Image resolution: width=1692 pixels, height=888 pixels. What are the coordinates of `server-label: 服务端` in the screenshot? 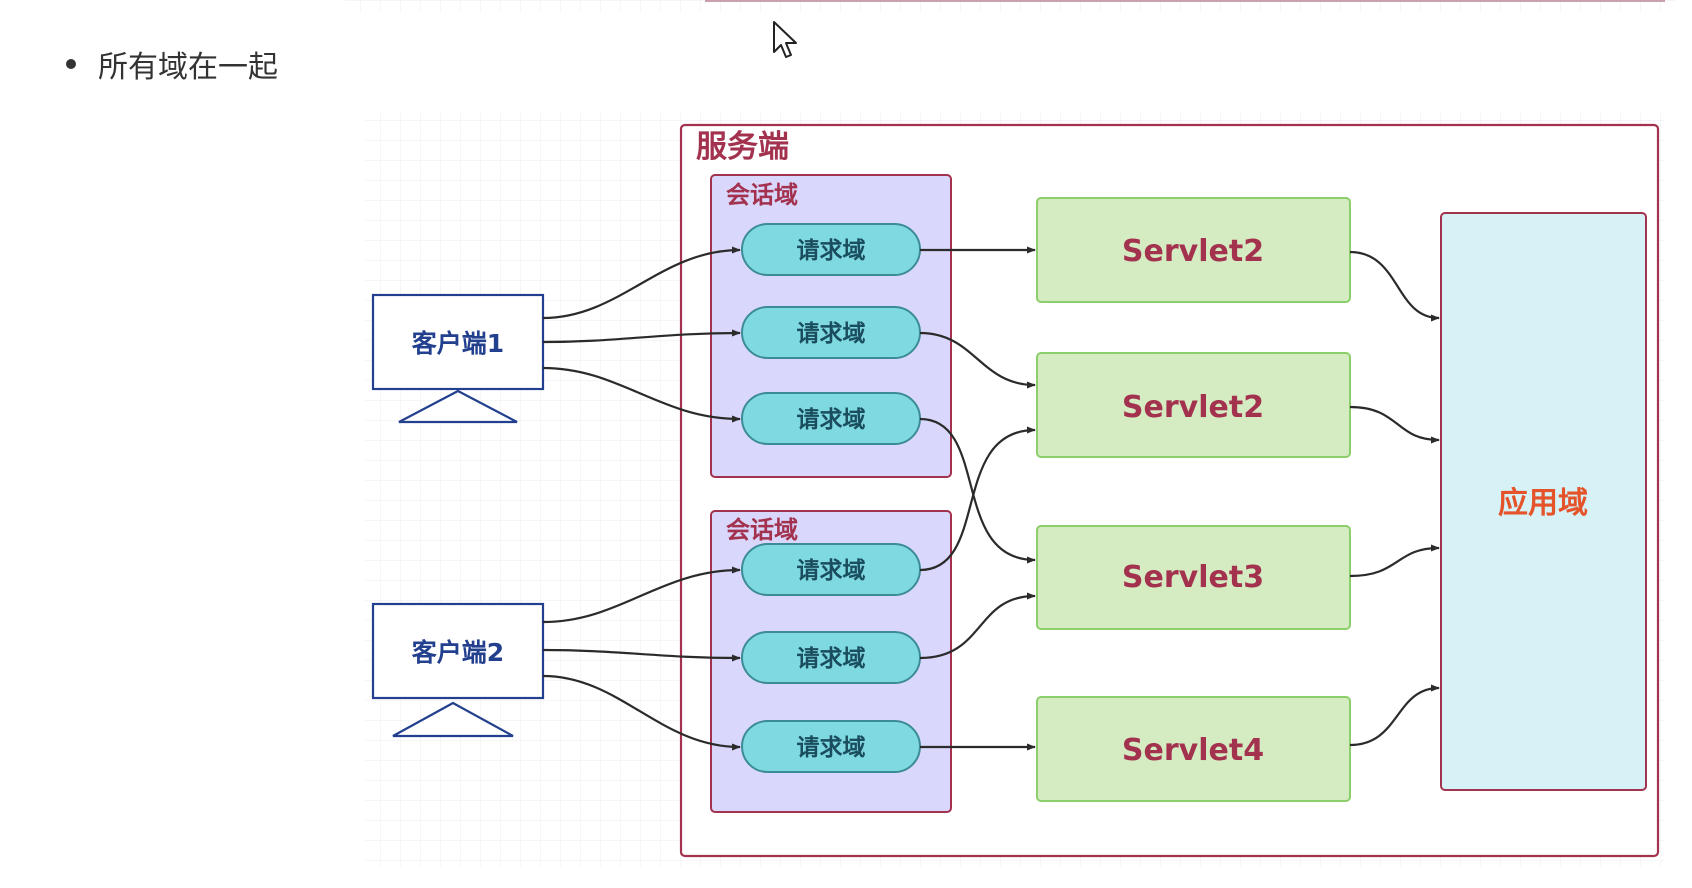 It's located at (742, 147).